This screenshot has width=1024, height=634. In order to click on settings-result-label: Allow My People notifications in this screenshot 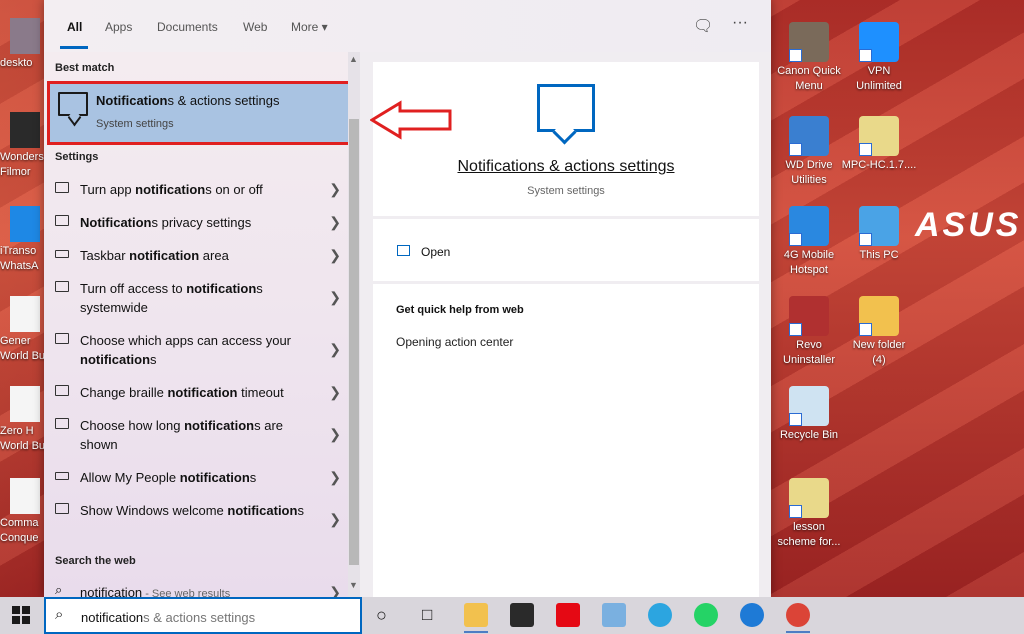, I will do `click(168, 477)`.